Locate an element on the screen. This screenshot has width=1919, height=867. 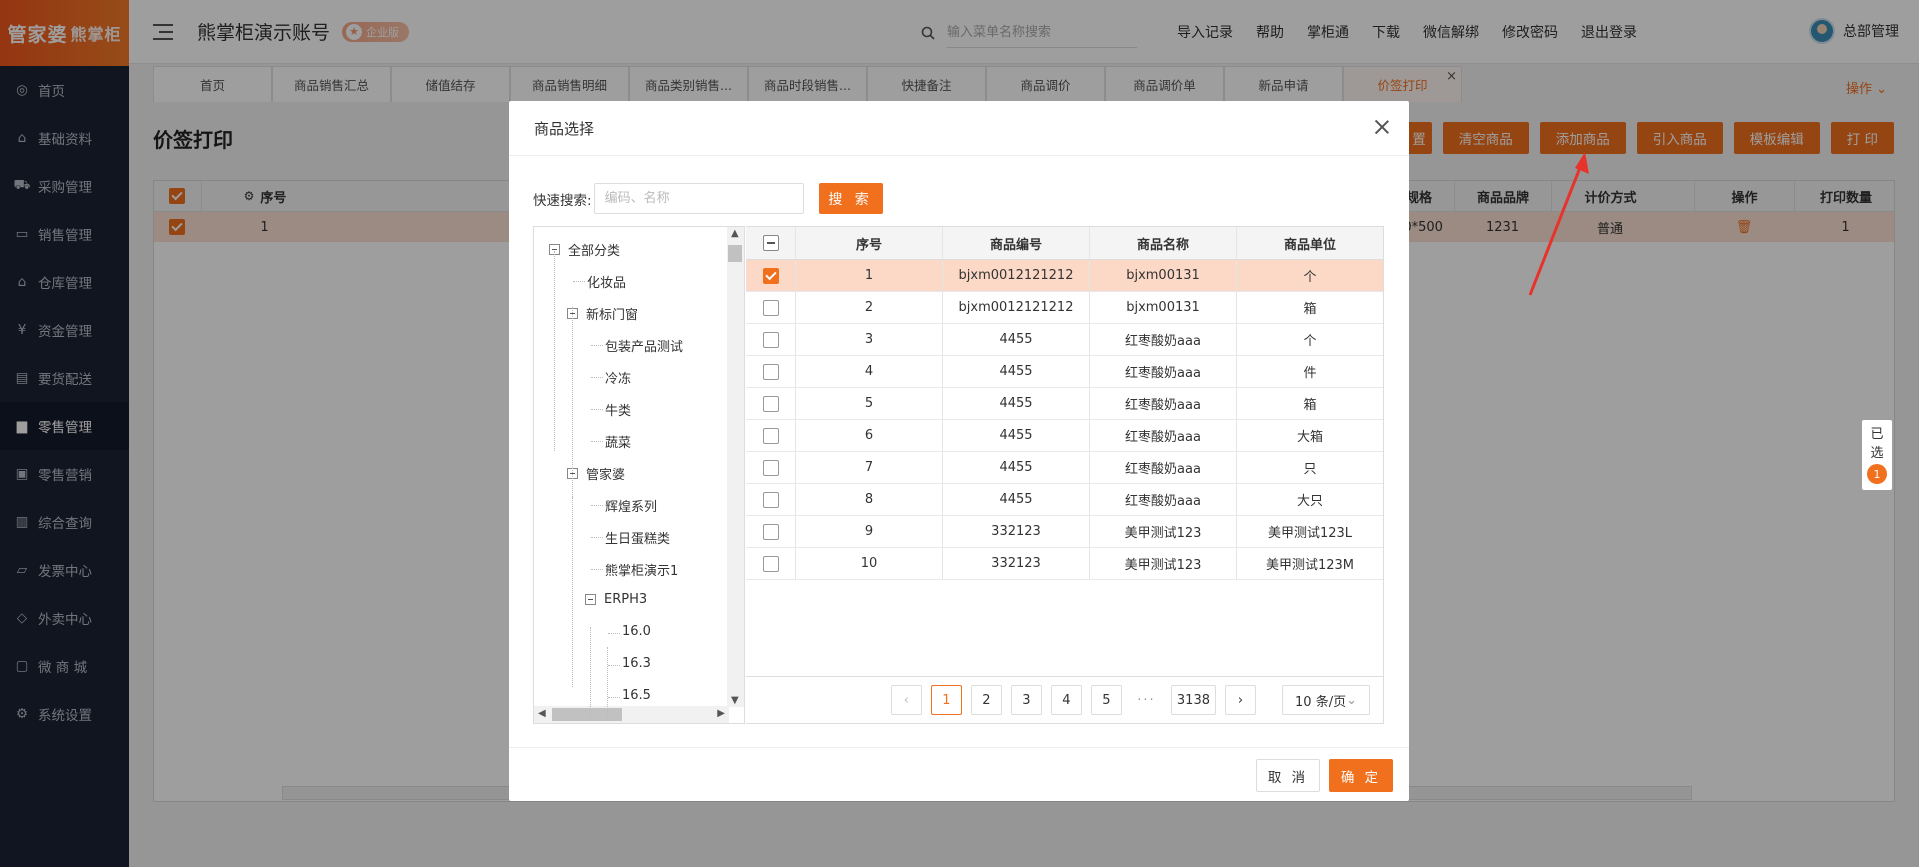
selected-count-badge: 1 is located at coordinates (1877, 474).